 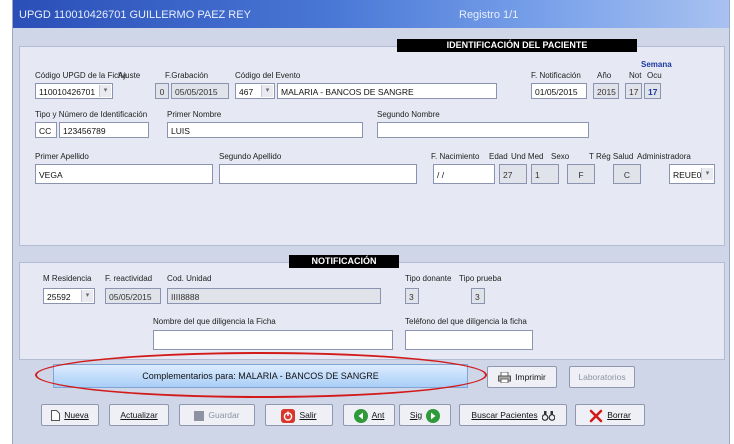 I want to click on codigo-upgd-field: 110010426701 ▾, so click(x=74, y=91).